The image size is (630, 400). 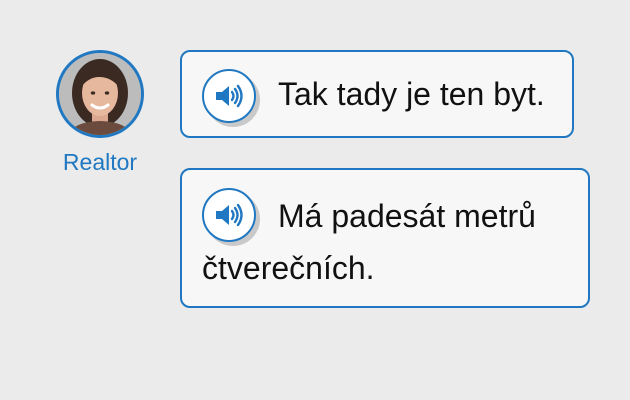 What do you see at coordinates (100, 162) in the screenshot?
I see `speaker-name: Realtor` at bounding box center [100, 162].